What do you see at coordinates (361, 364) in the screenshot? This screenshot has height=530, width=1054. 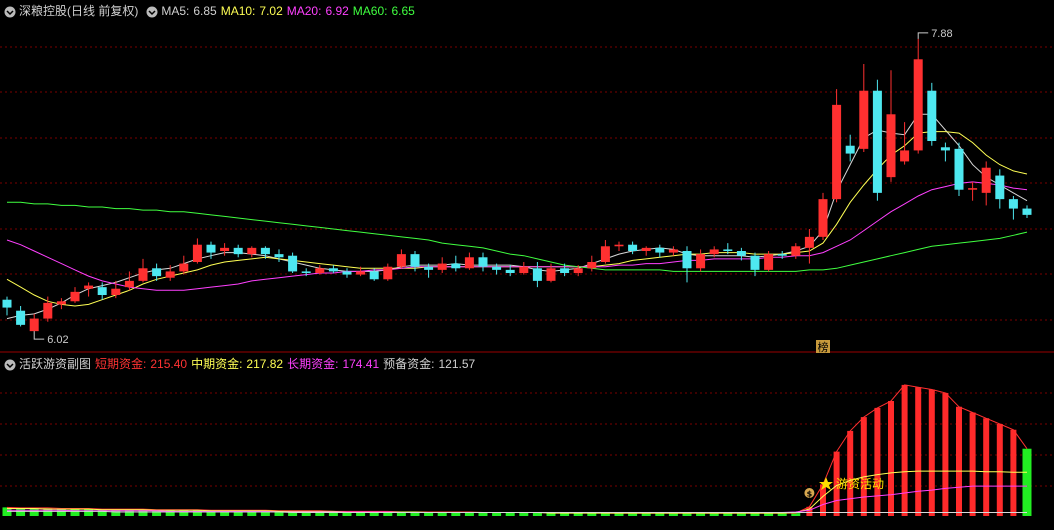 I see `long-fund-value: 174.41` at bounding box center [361, 364].